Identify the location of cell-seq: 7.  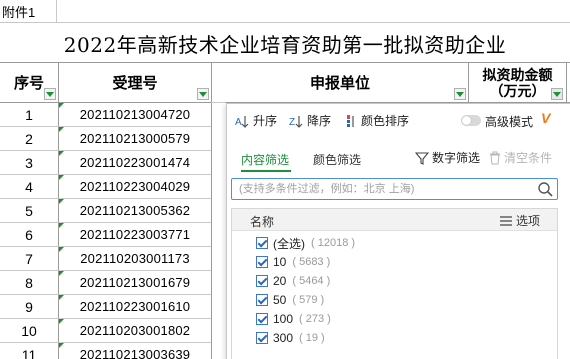
(29, 258).